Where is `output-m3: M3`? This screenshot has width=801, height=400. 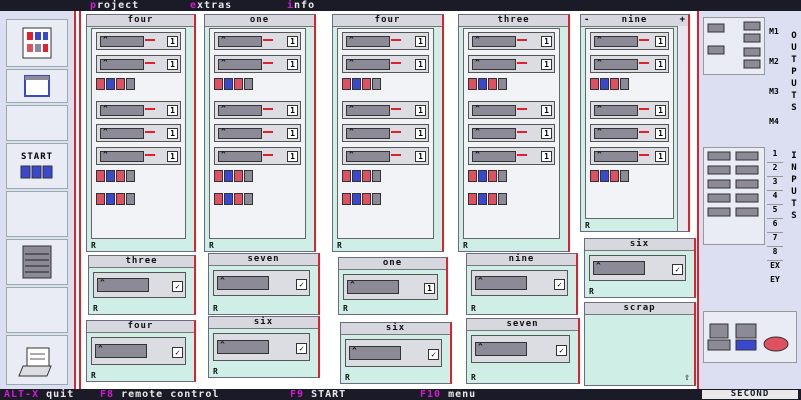 output-m3: M3 is located at coordinates (774, 92).